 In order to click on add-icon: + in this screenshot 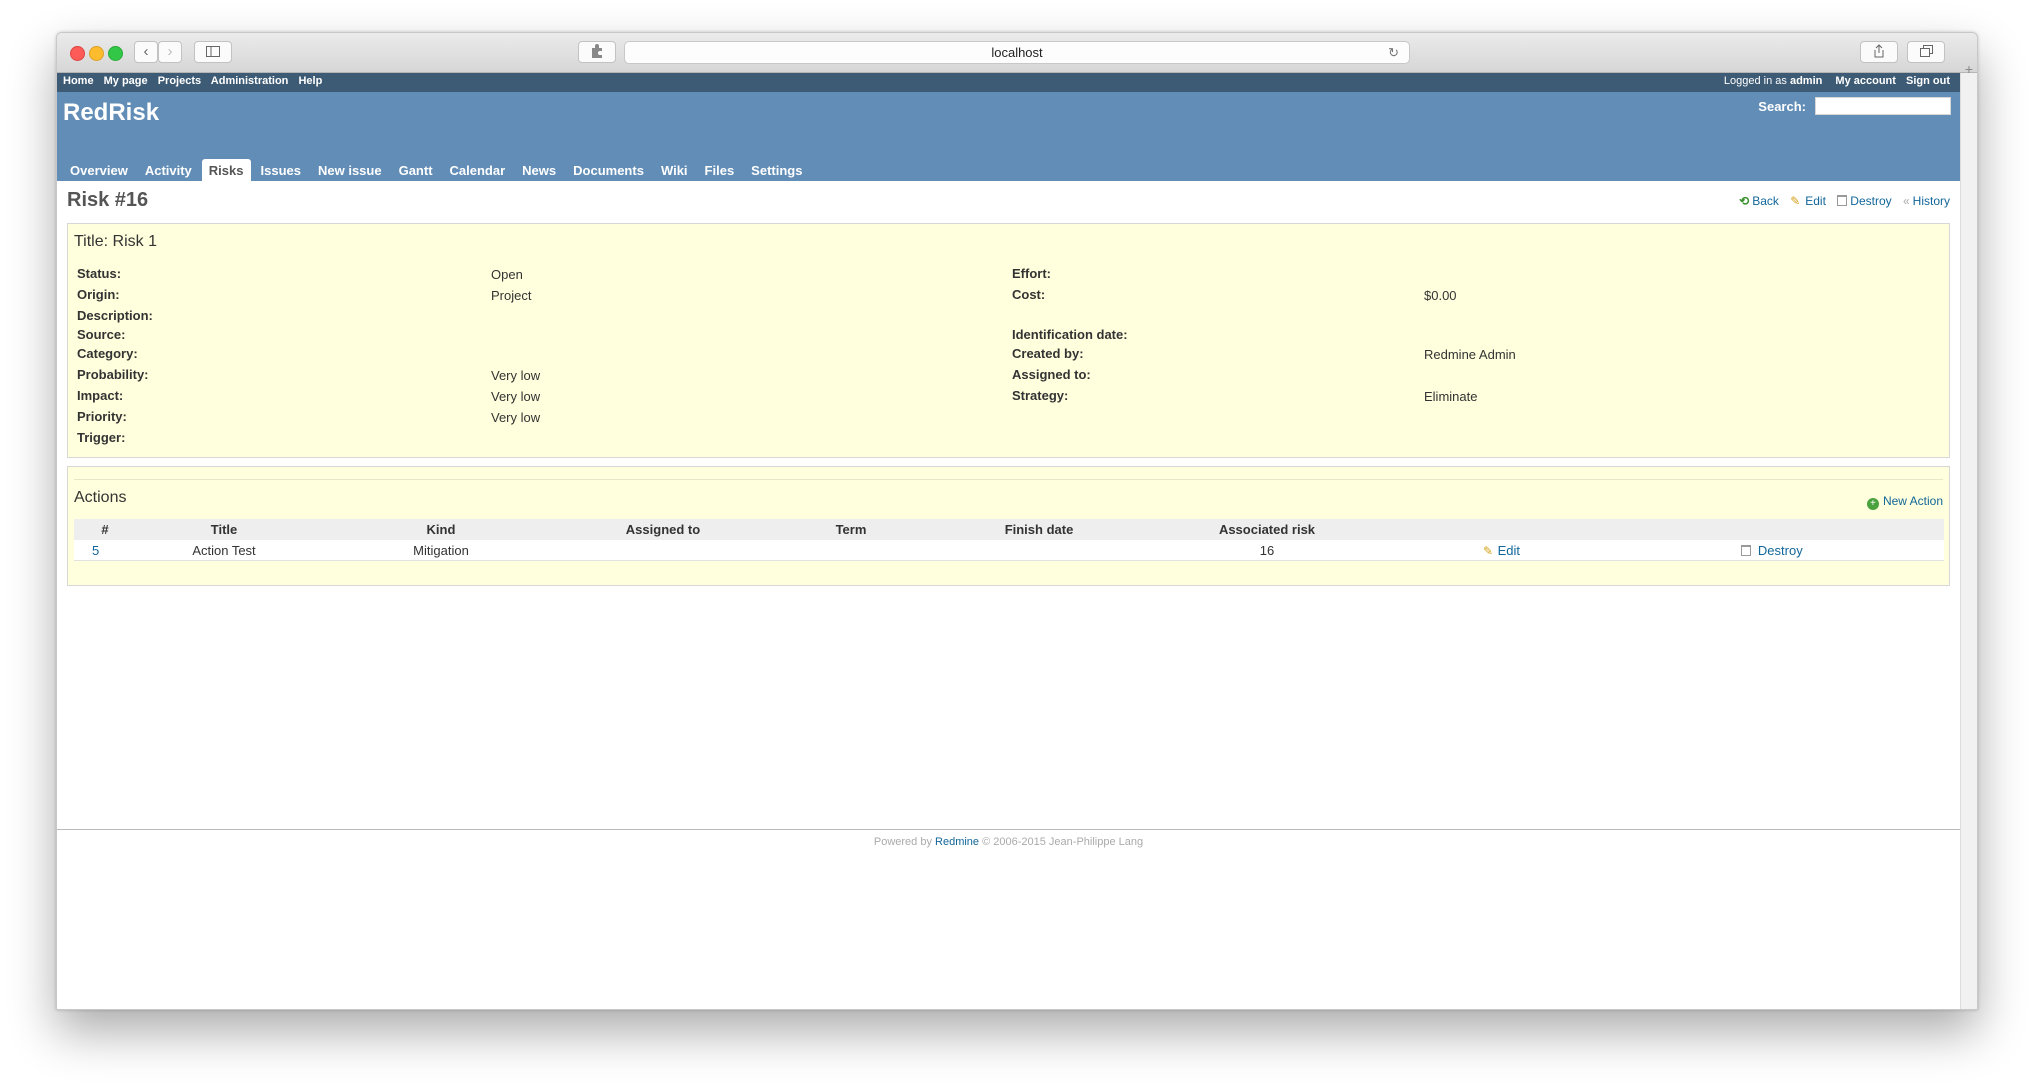, I will do `click(1872, 504)`.